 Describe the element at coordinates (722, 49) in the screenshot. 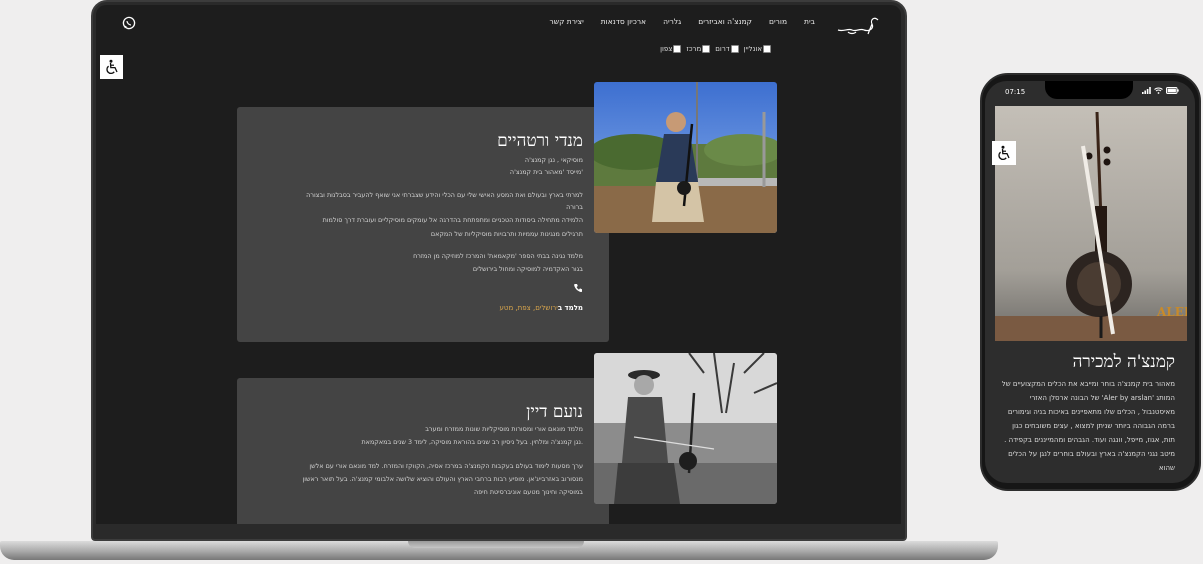

I see `filter-south-label: דרום` at that location.